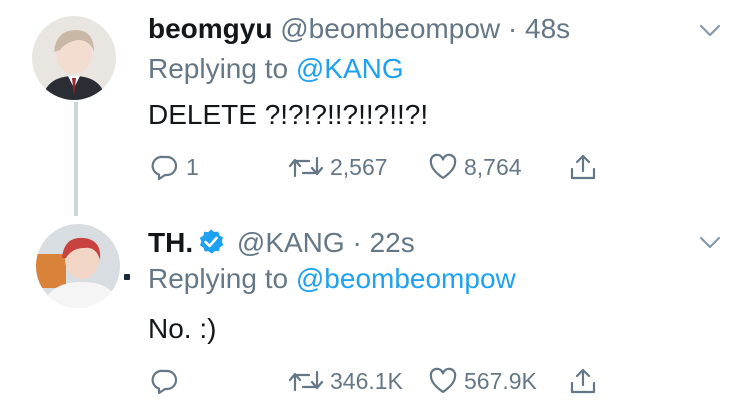  I want to click on retweet-count: 2,567, so click(359, 166).